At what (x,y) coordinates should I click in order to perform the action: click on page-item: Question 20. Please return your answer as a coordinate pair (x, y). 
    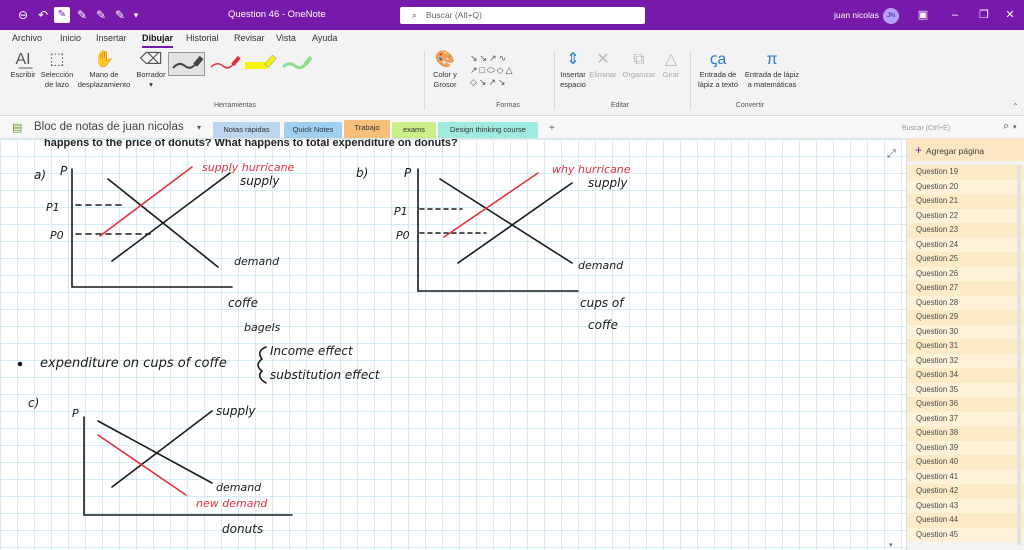
    Looking at the image, I should click on (965, 186).